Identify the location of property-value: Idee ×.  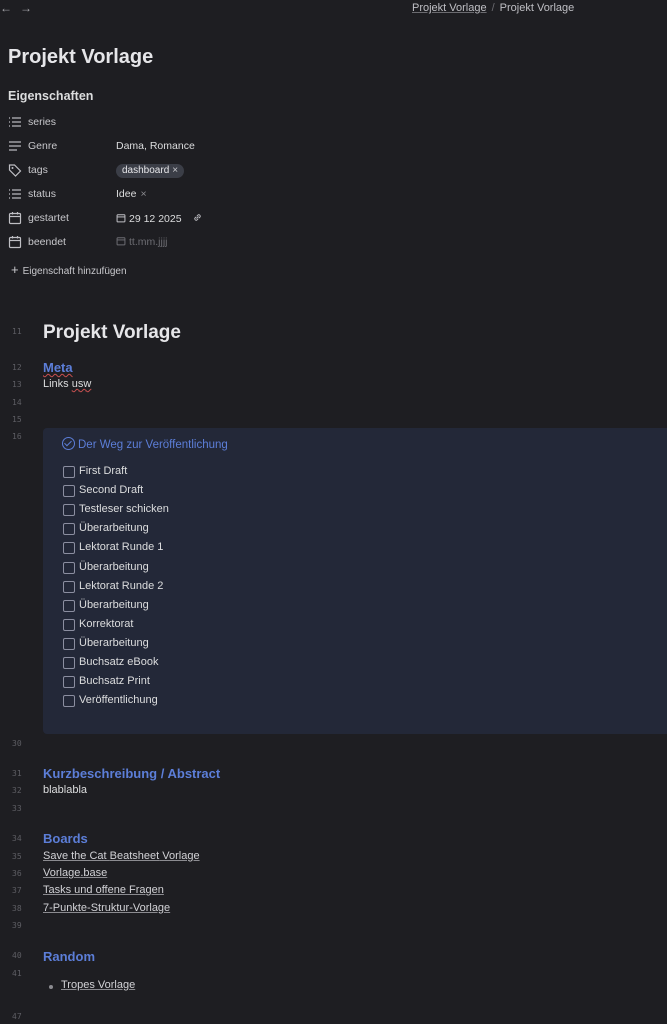
(131, 194).